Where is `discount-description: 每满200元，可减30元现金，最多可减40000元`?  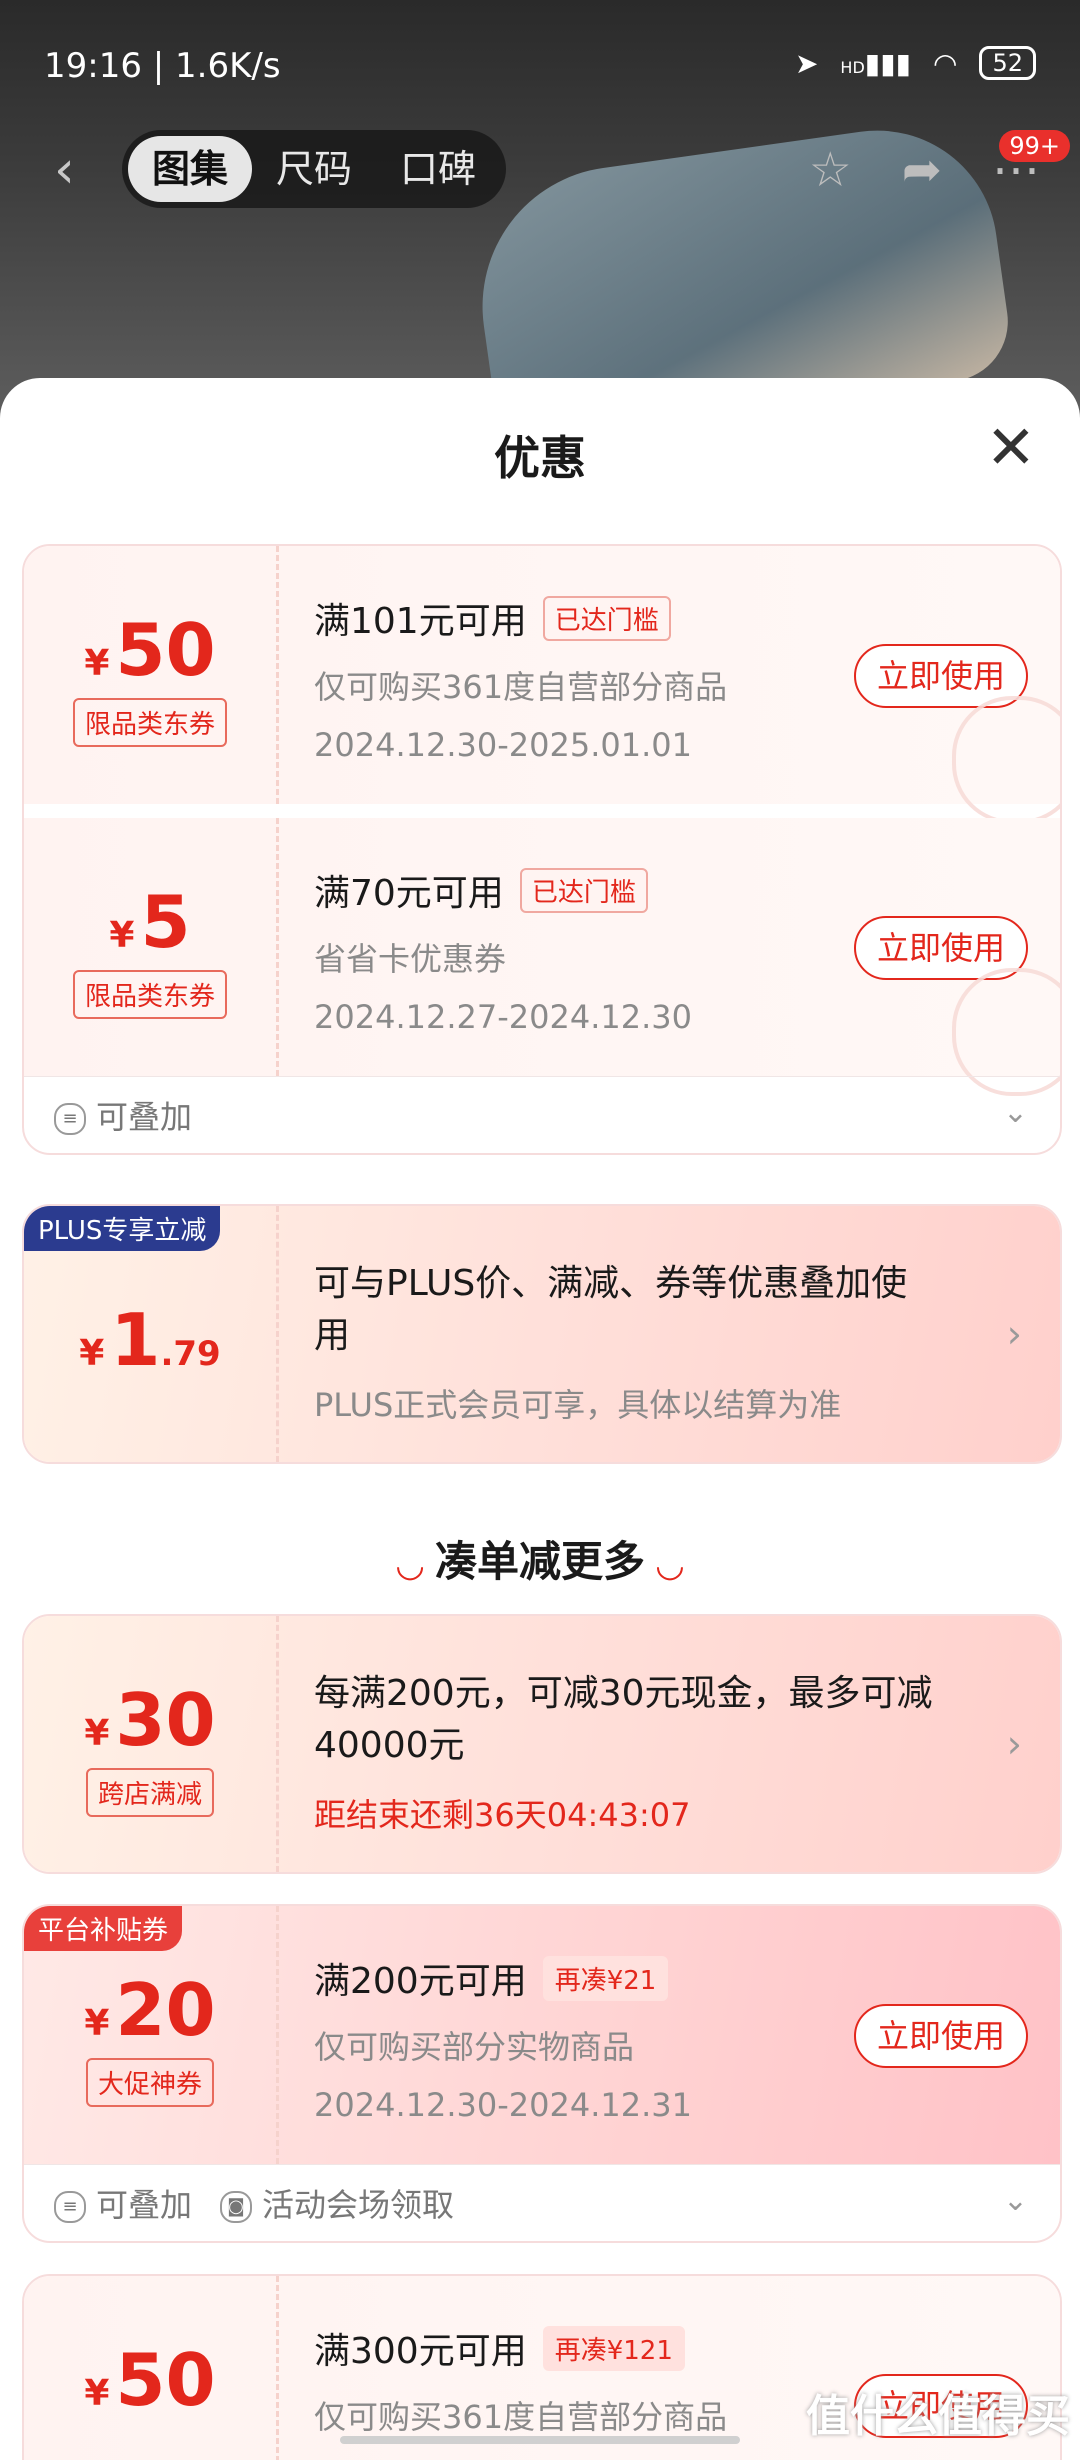
discount-description: 每满200元，可减30元现金，最多可减40000元 is located at coordinates (623, 1719).